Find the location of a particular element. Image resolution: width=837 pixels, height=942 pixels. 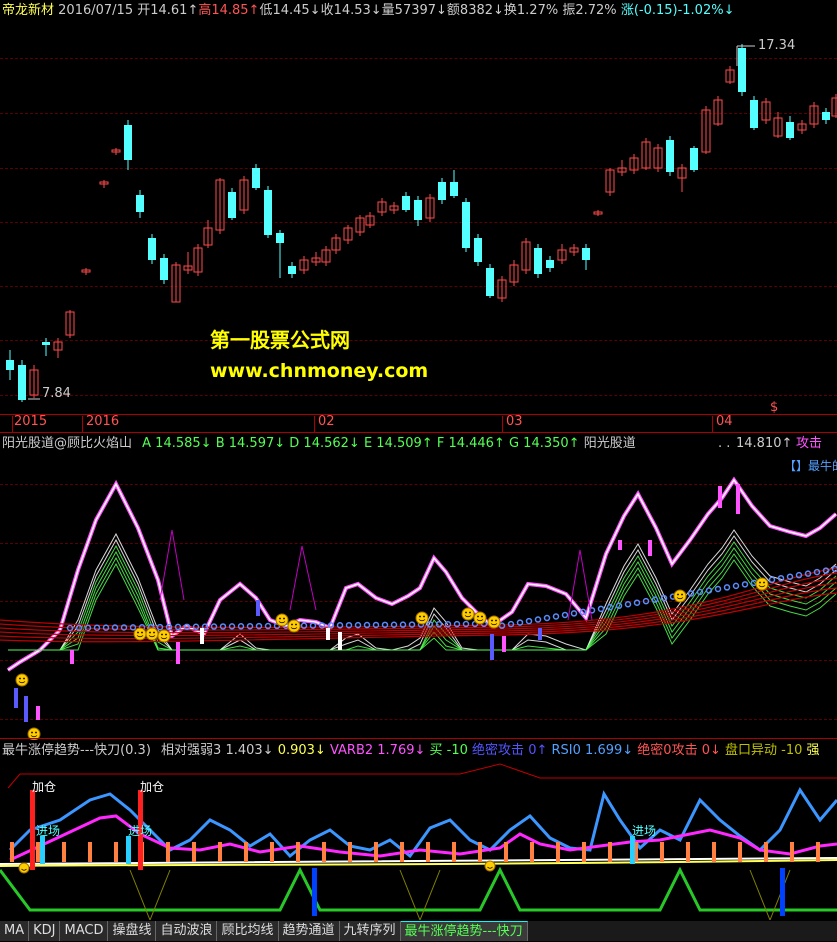

add-position-bar is located at coordinates (32, 830).